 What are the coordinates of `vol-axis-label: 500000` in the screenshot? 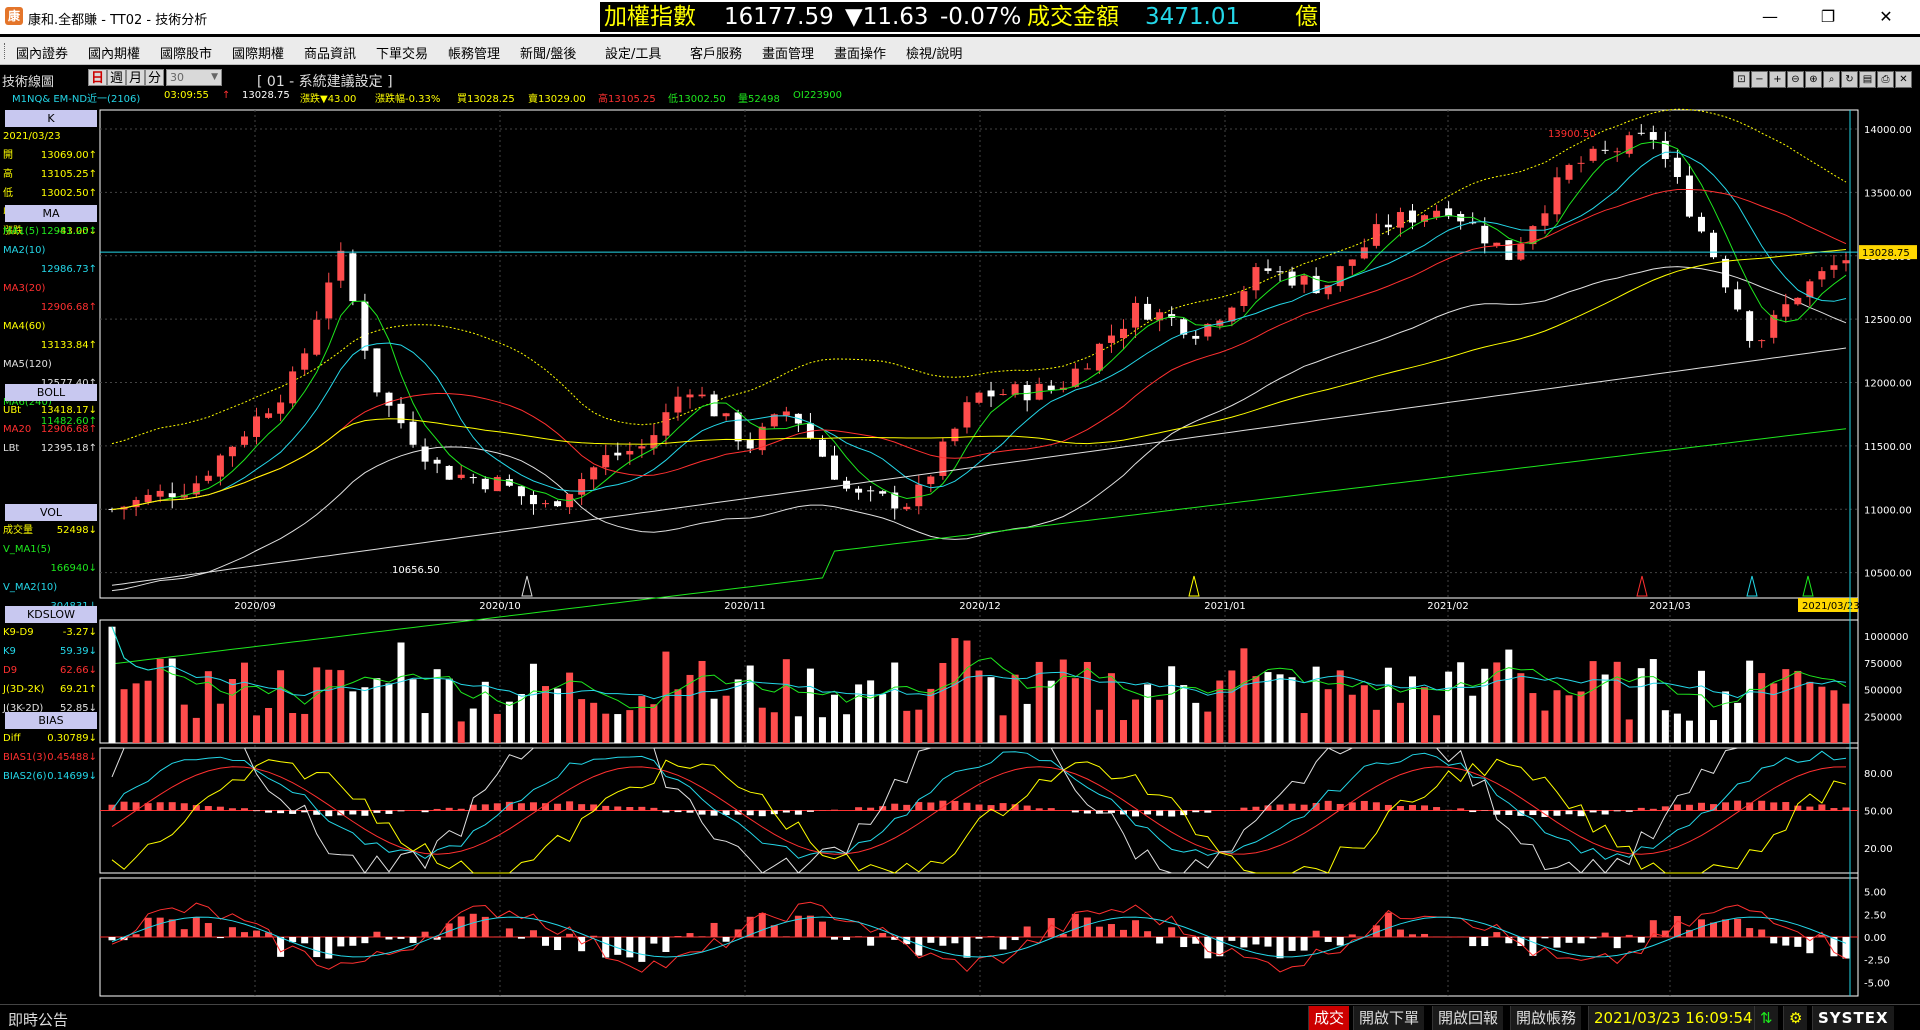 It's located at (1883, 691).